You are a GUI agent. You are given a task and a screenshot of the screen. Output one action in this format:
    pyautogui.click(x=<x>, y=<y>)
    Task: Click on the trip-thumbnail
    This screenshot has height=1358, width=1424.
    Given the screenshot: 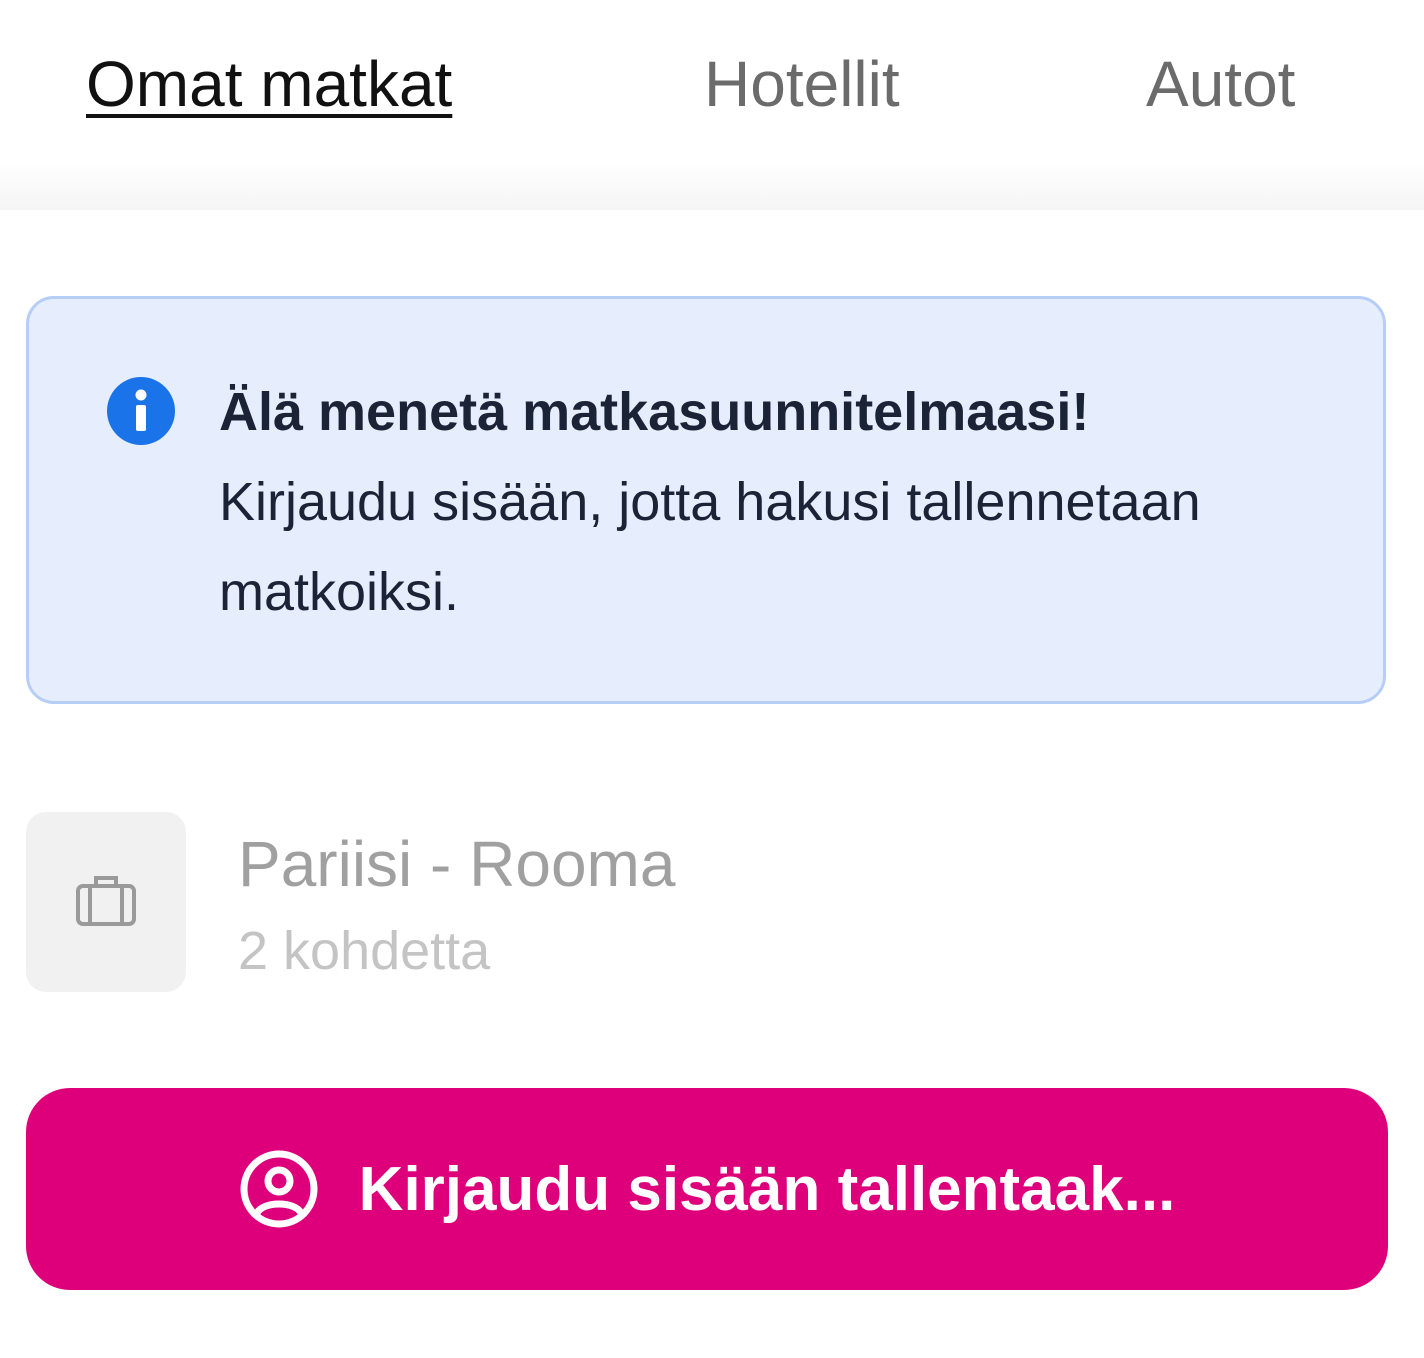 What is the action you would take?
    pyautogui.click(x=106, y=902)
    